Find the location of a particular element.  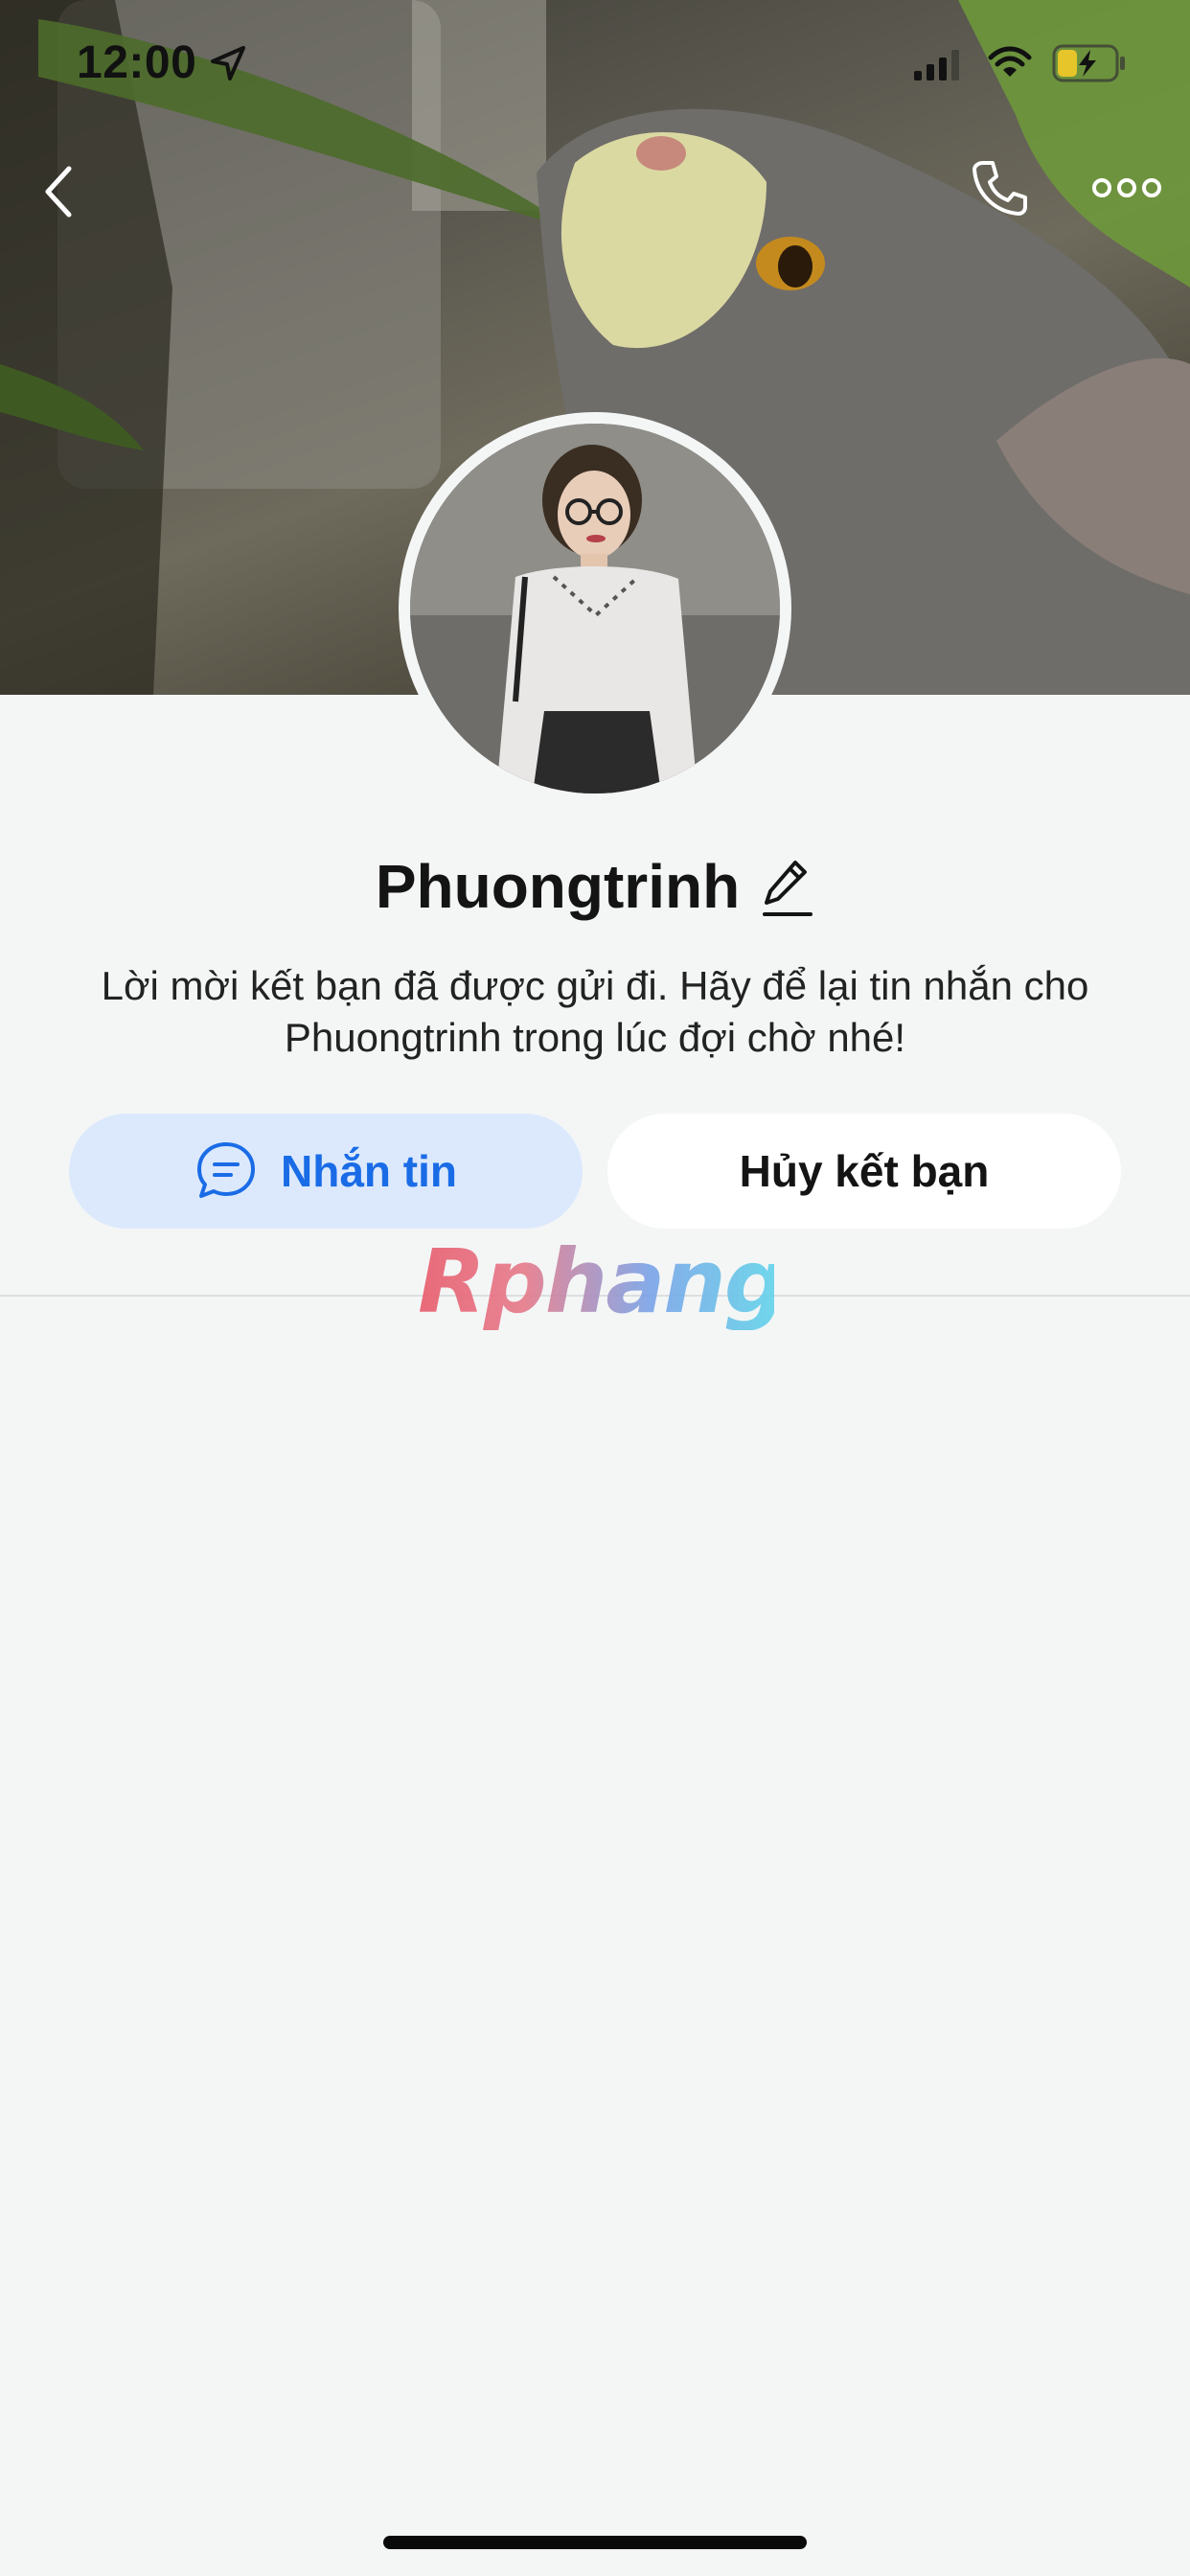

avatar-photo is located at coordinates (595, 609).